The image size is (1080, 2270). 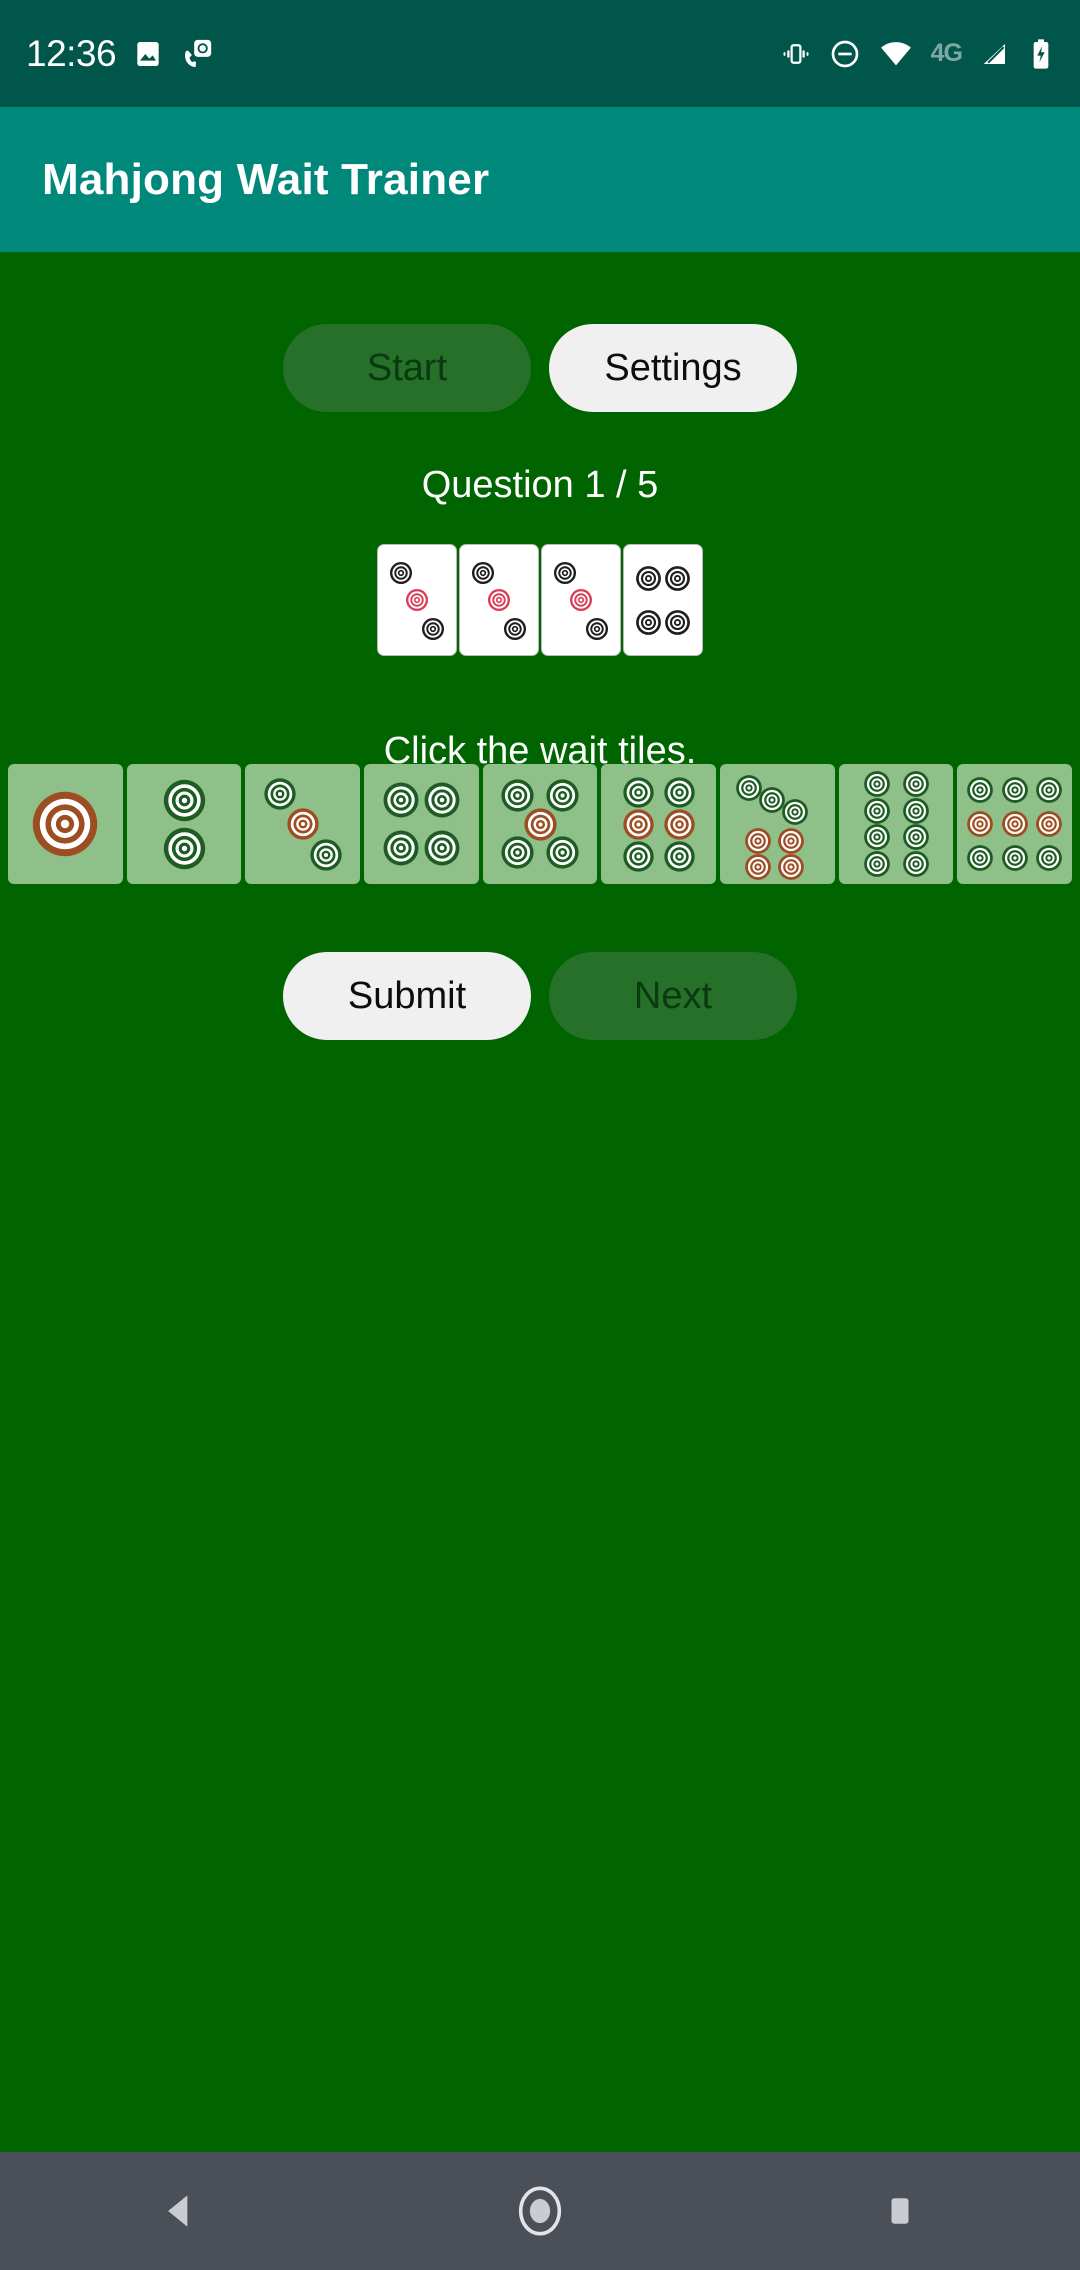 I want to click on status-clock: 12:36, so click(x=71, y=53).